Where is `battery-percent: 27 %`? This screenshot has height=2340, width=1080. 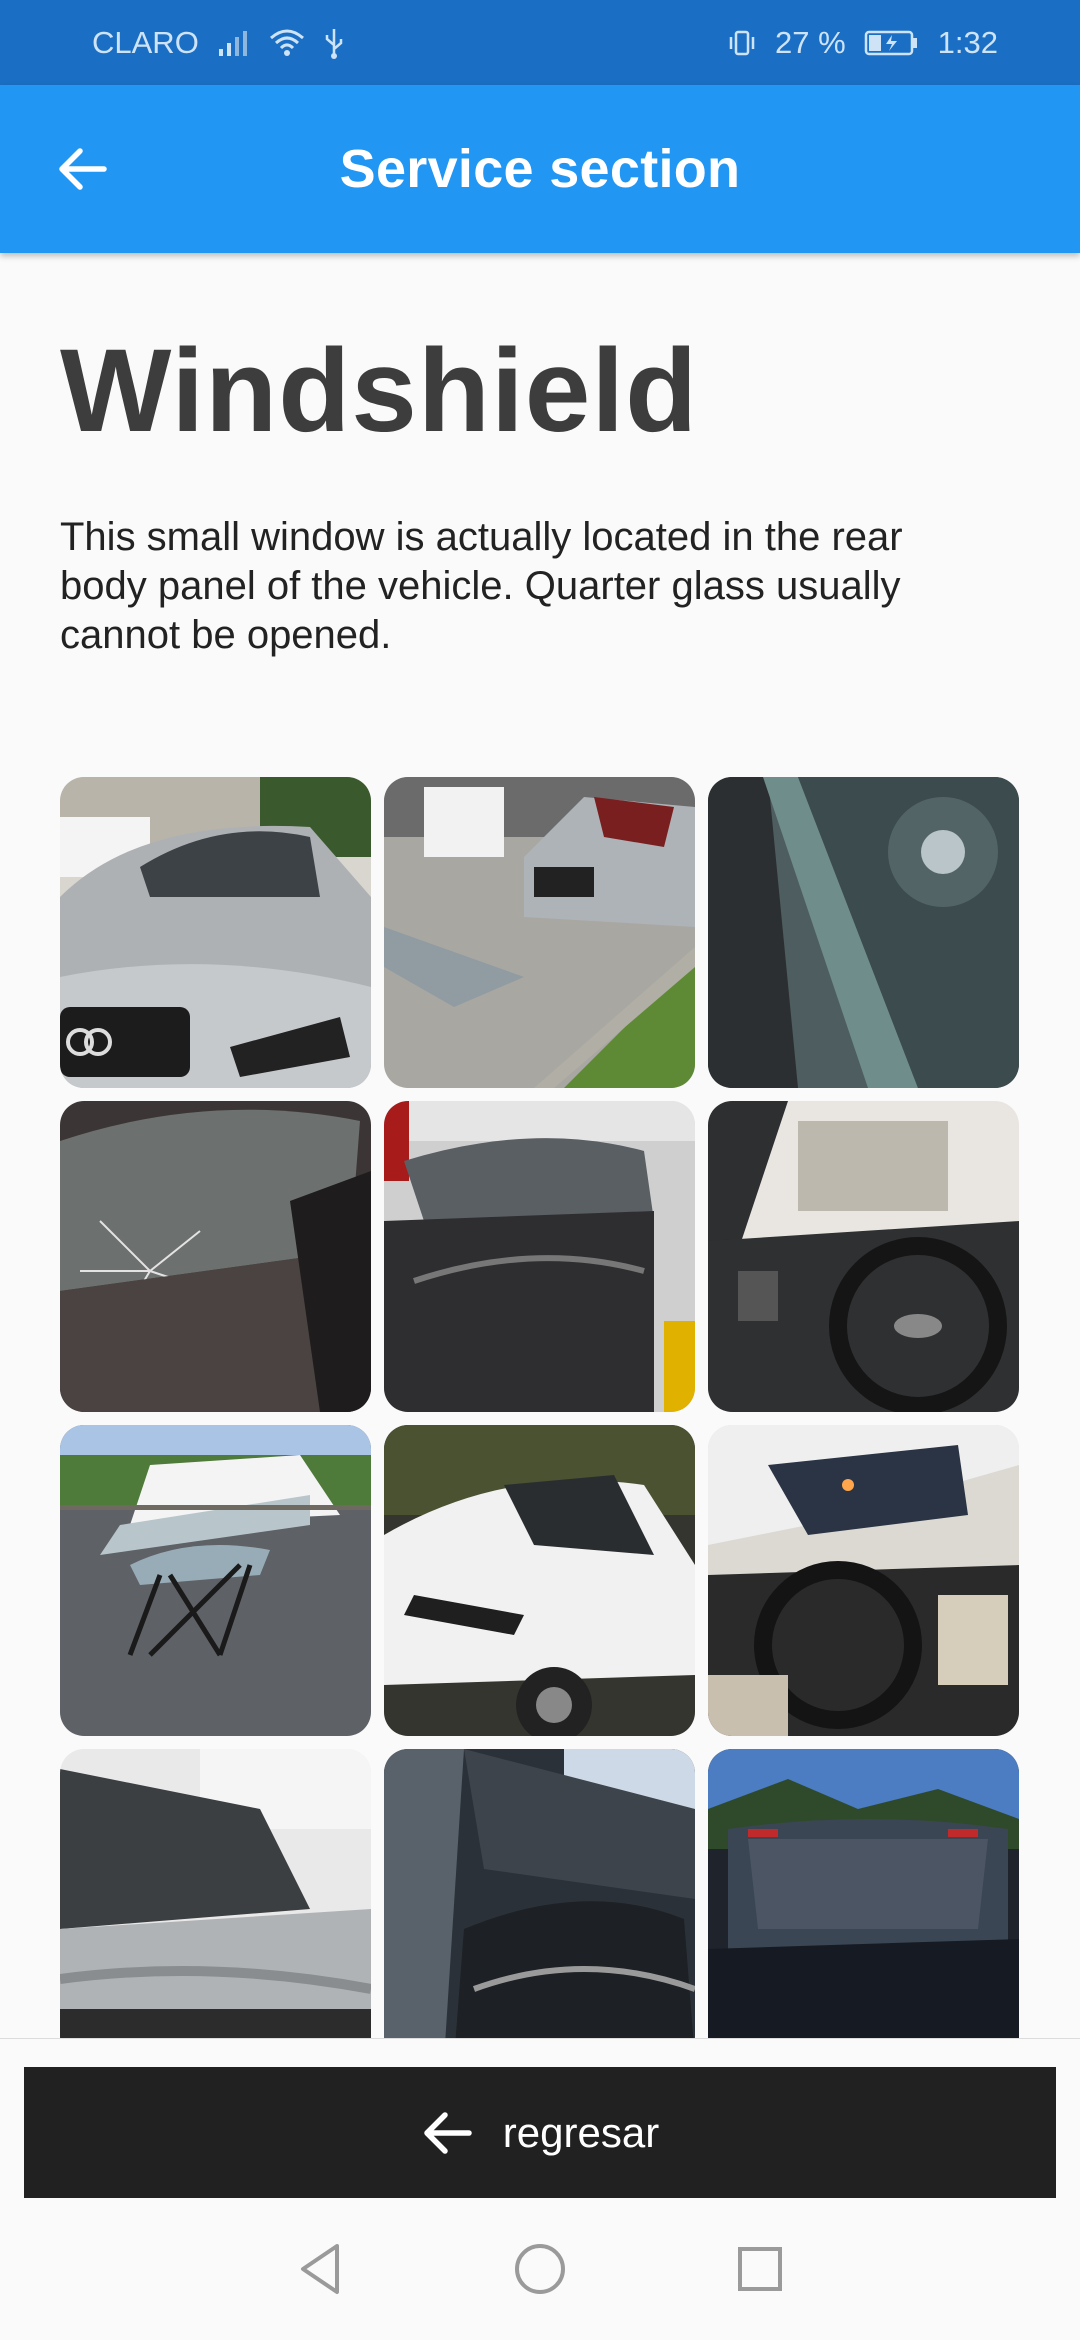 battery-percent: 27 % is located at coordinates (810, 42).